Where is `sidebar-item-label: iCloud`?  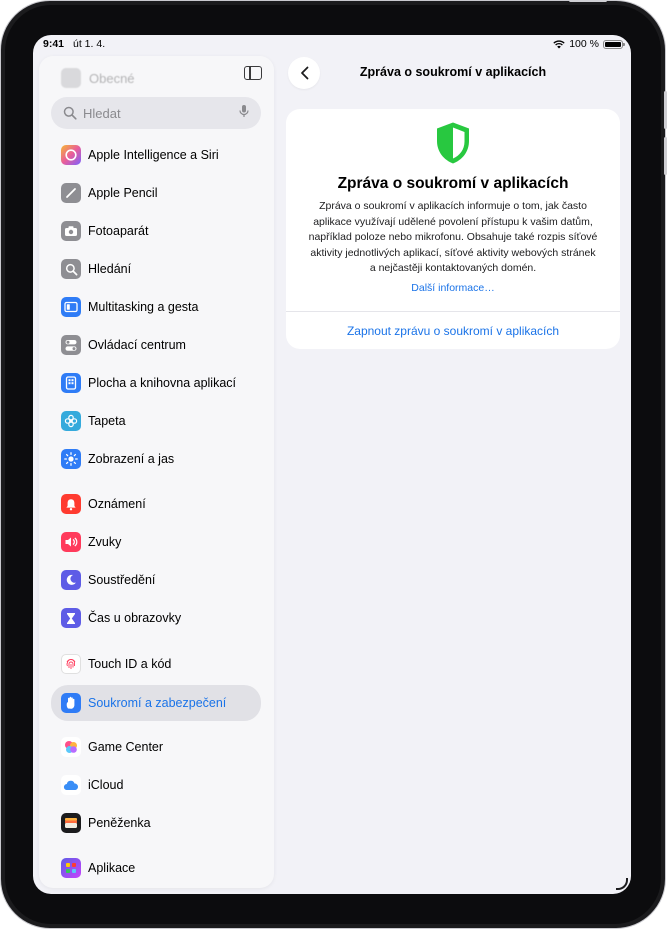
sidebar-item-label: iCloud is located at coordinates (106, 785).